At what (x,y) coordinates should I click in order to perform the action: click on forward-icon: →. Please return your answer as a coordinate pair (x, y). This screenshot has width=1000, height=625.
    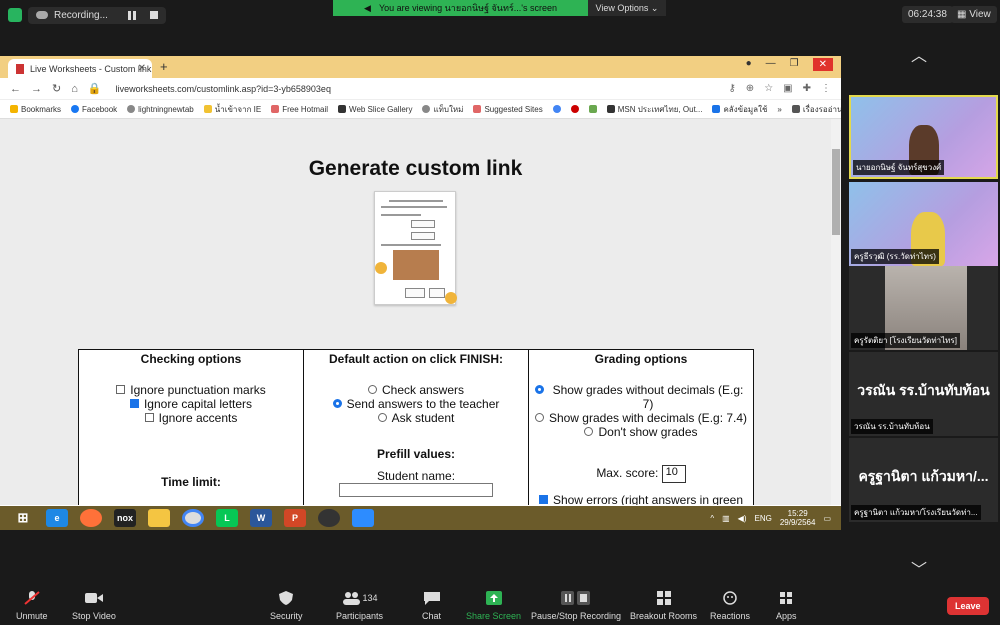
    Looking at the image, I should click on (36, 89).